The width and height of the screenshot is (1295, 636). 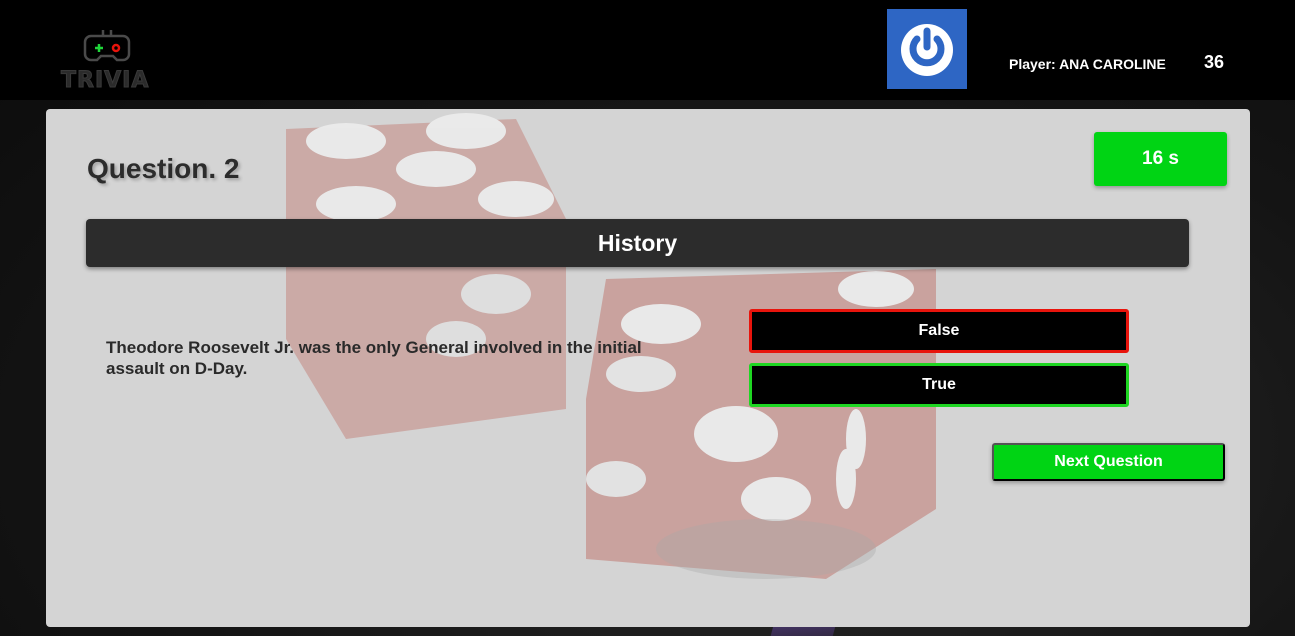 What do you see at coordinates (939, 385) in the screenshot?
I see `answer-true-button: True` at bounding box center [939, 385].